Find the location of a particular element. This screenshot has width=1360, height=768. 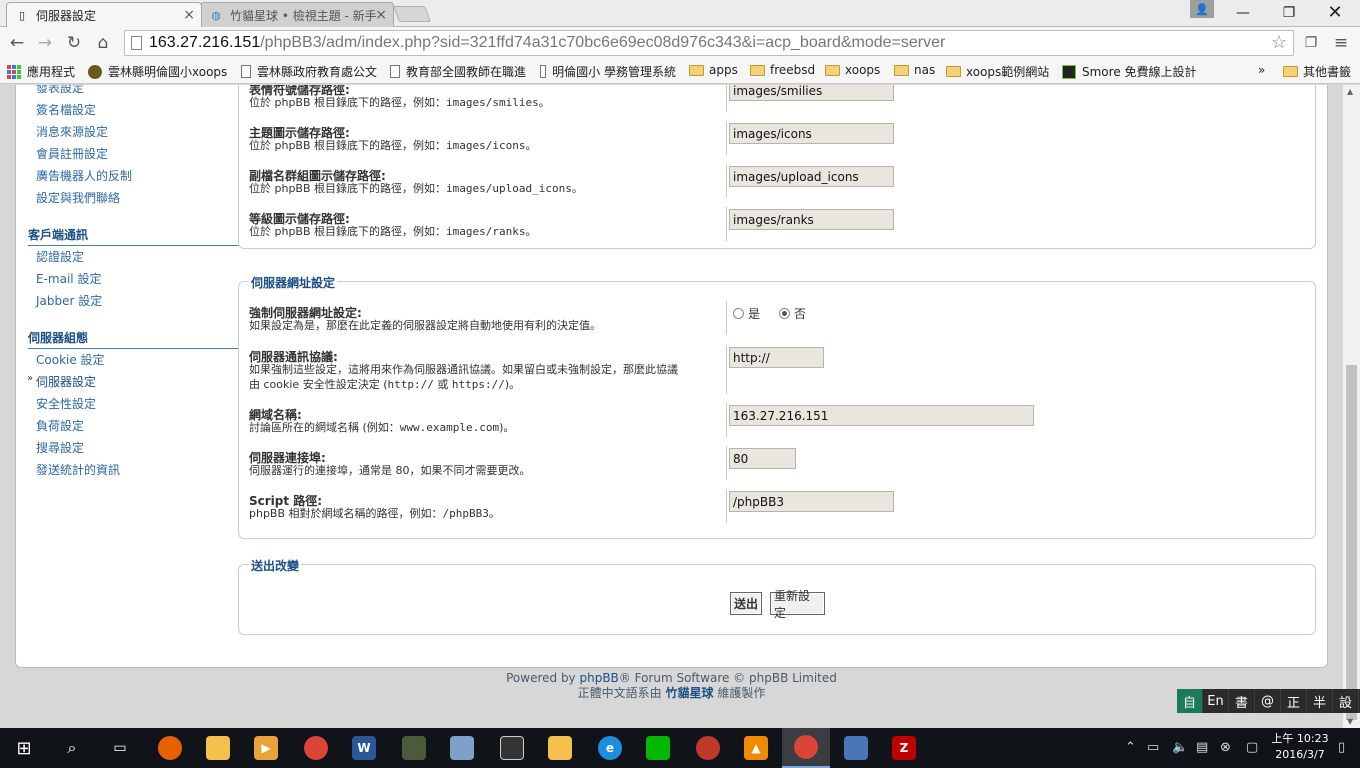

extension-icon: ❐ is located at coordinates (1311, 43).